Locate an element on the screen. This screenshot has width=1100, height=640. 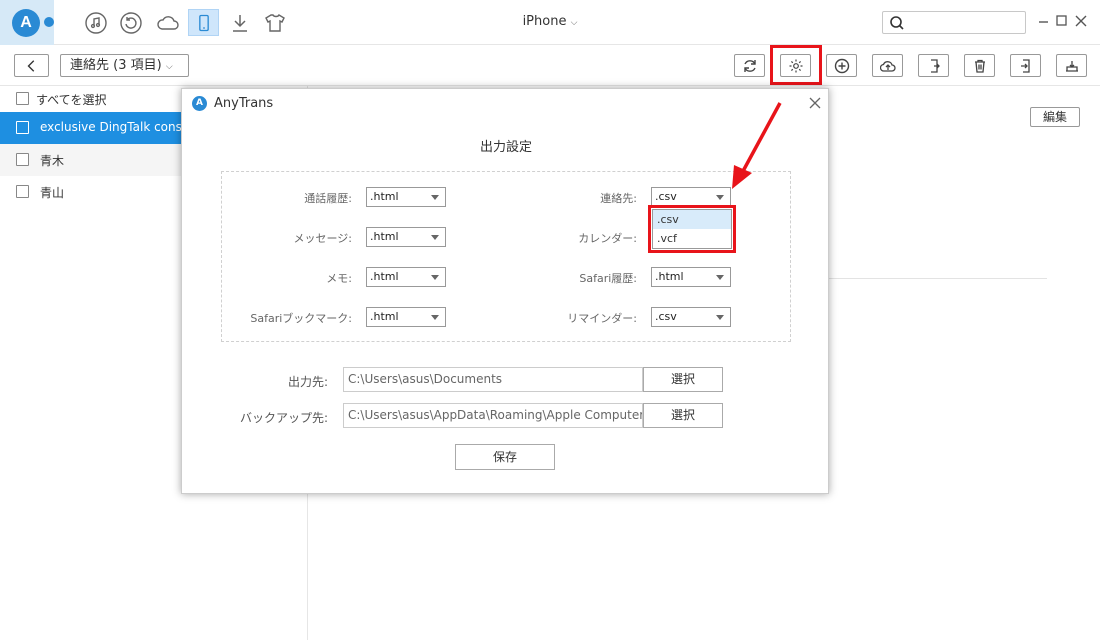
search-icon is located at coordinates (897, 23).